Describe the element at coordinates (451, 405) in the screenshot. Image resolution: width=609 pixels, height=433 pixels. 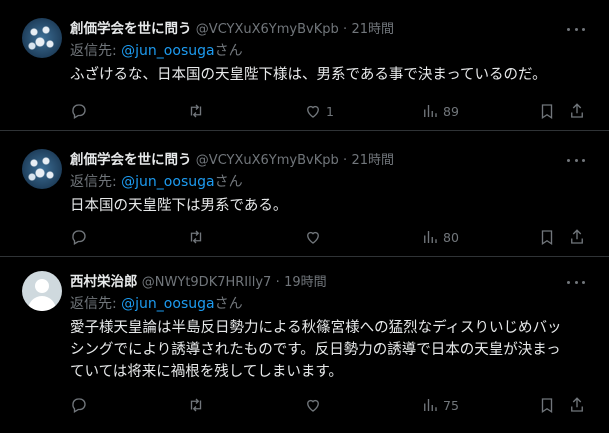
I see `view-count: 75` at that location.